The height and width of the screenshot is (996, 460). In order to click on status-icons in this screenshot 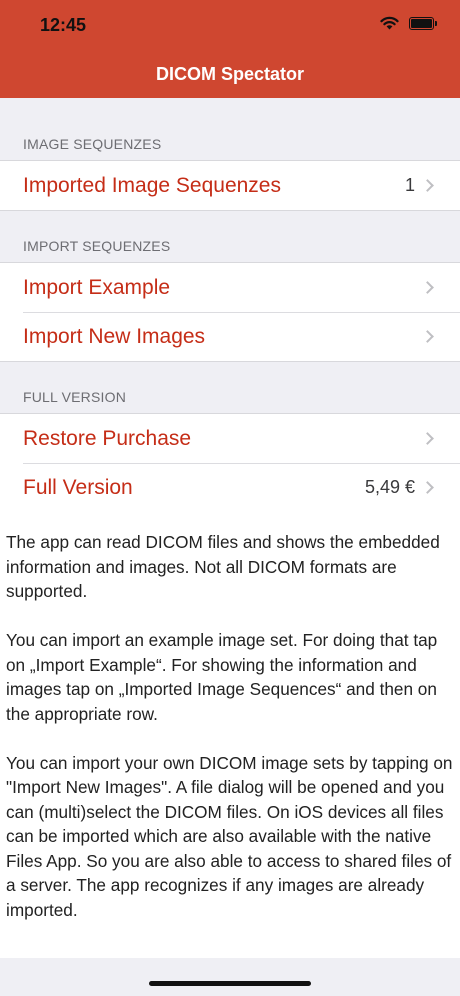, I will do `click(408, 23)`.